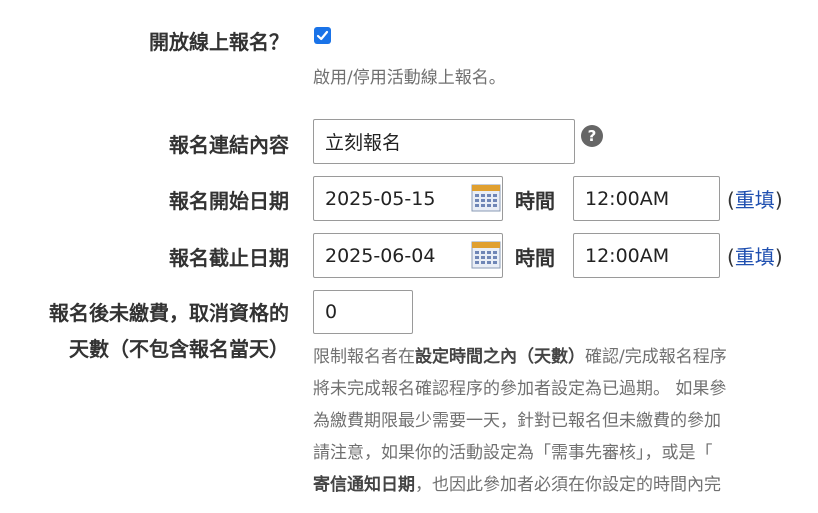 This screenshot has width=818, height=513. I want to click on start-time-value: 12:00AM, so click(627, 198).